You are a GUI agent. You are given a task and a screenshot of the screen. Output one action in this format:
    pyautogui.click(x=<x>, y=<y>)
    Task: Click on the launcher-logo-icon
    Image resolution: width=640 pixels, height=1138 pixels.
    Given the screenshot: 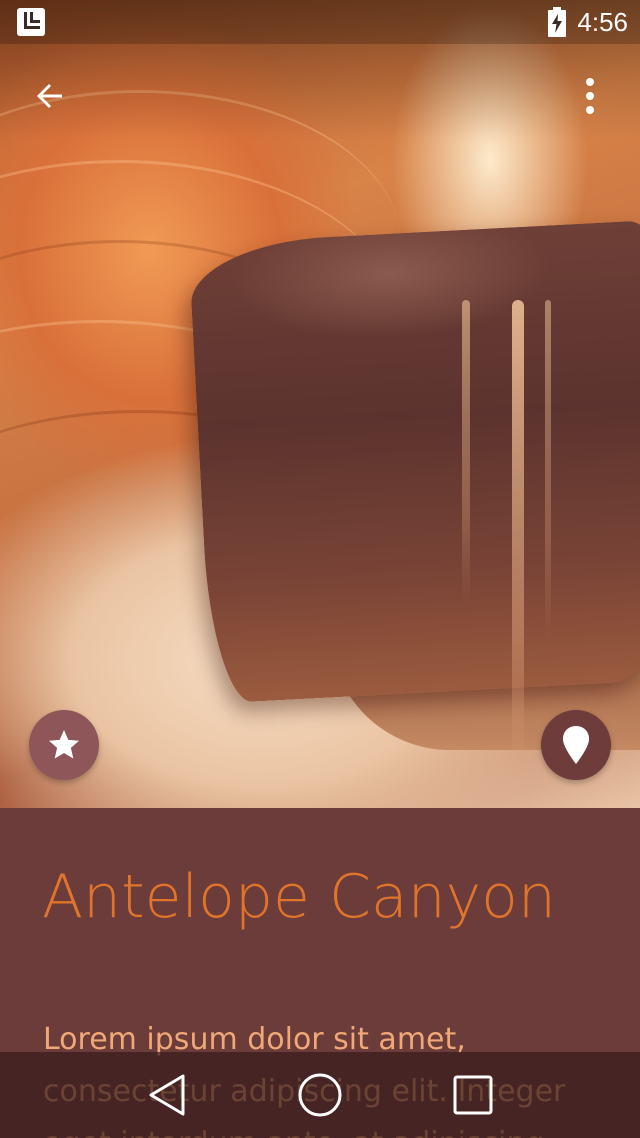 What is the action you would take?
    pyautogui.click(x=31, y=22)
    